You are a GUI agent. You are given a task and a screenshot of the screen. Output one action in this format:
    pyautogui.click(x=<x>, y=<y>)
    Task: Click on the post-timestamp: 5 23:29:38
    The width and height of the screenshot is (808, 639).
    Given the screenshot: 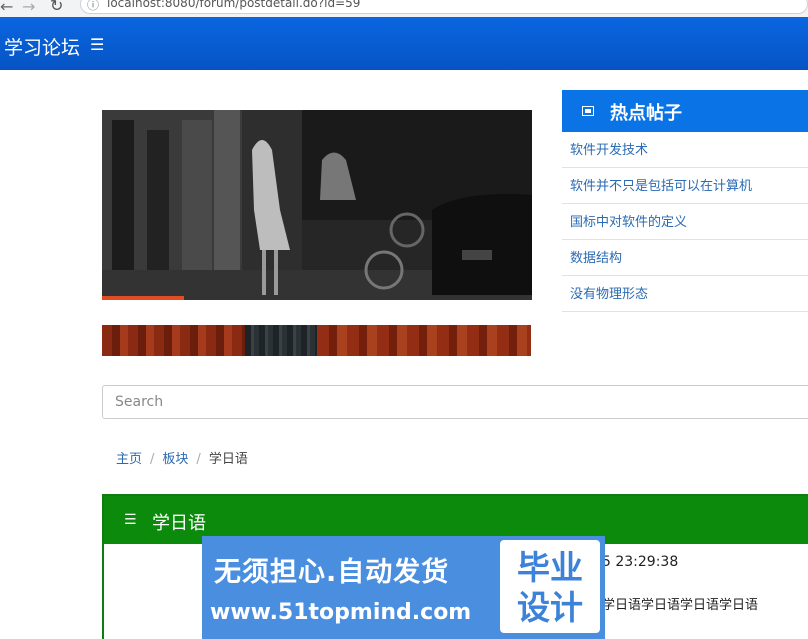 What is the action you would take?
    pyautogui.click(x=640, y=562)
    